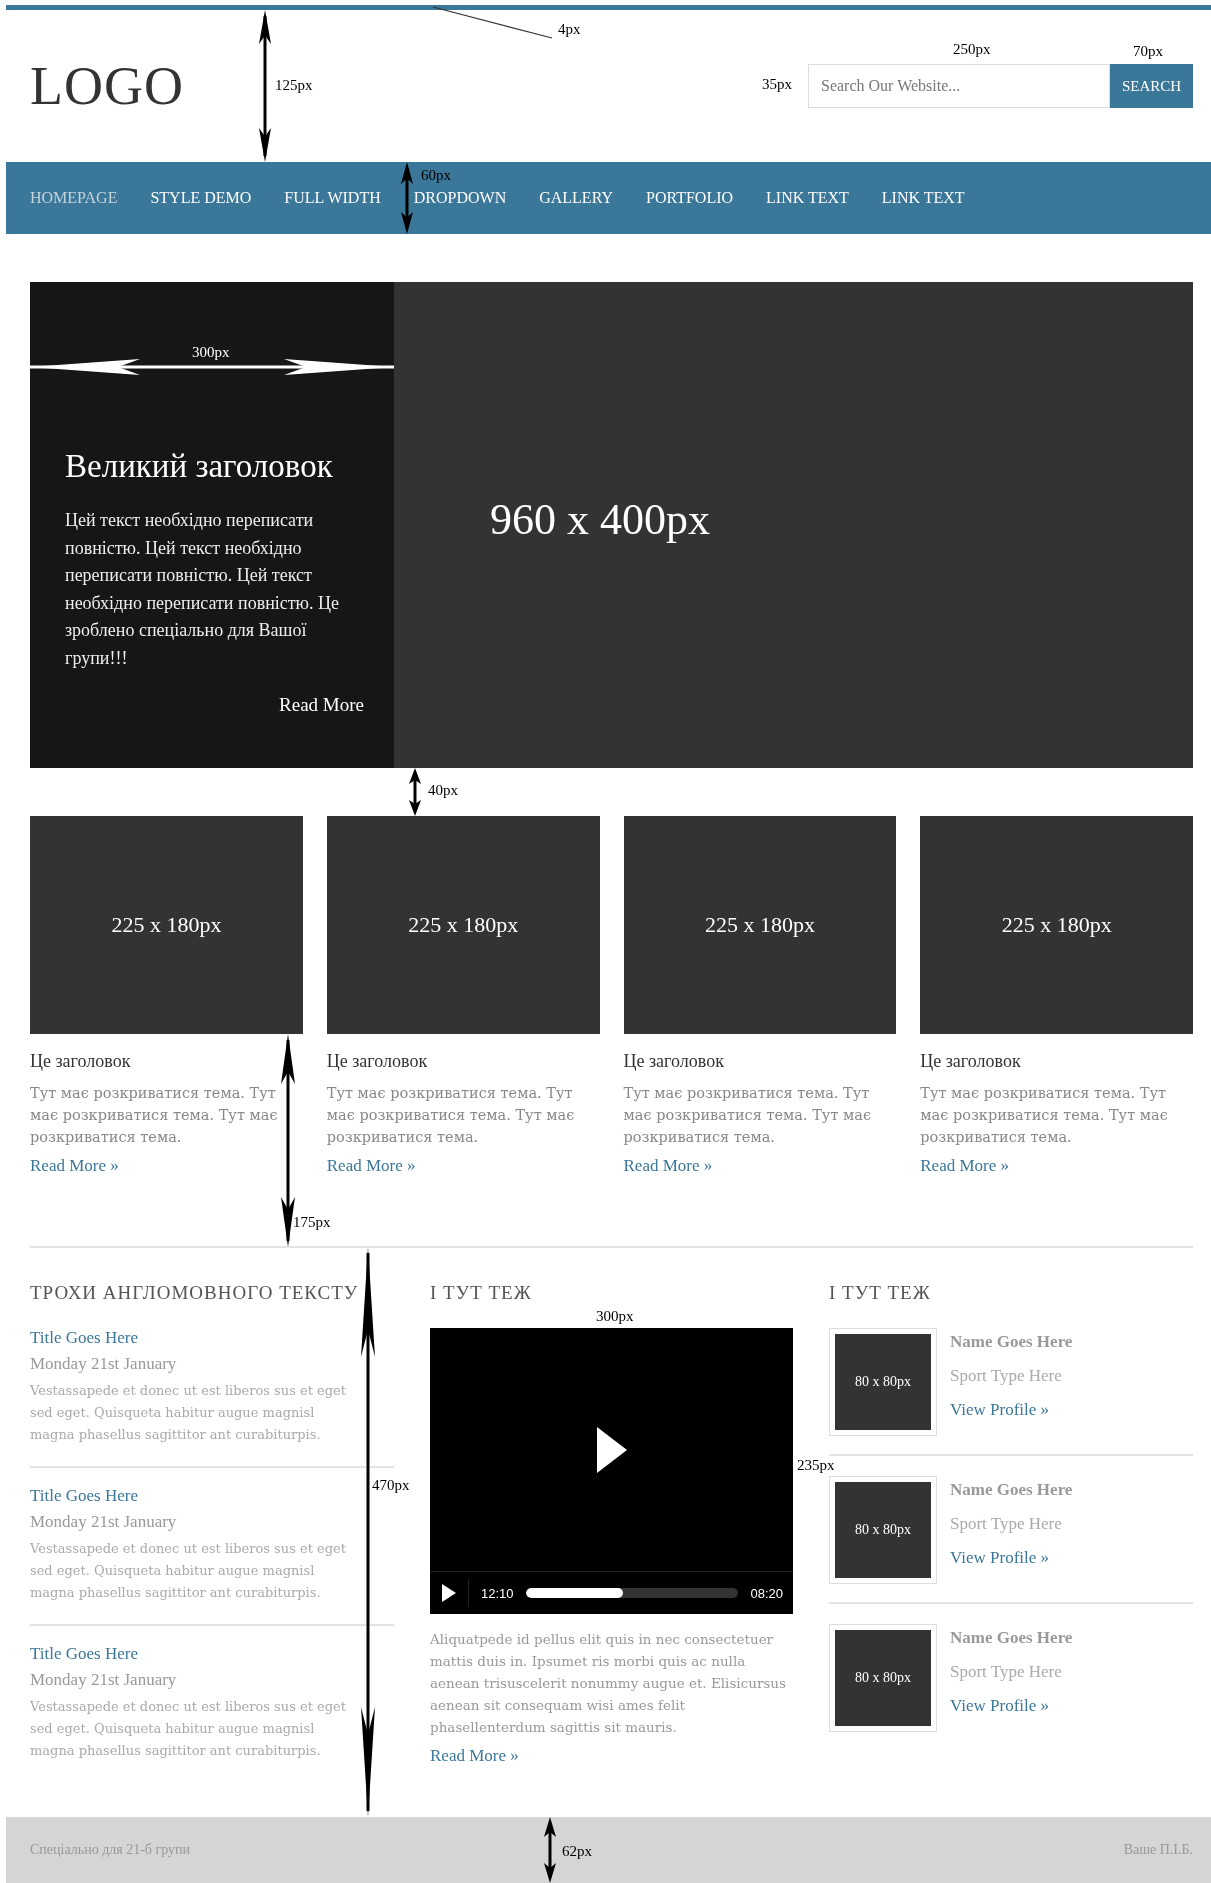 The height and width of the screenshot is (1883, 1211). What do you see at coordinates (1148, 51) in the screenshot?
I see `dimension-label: 70px` at bounding box center [1148, 51].